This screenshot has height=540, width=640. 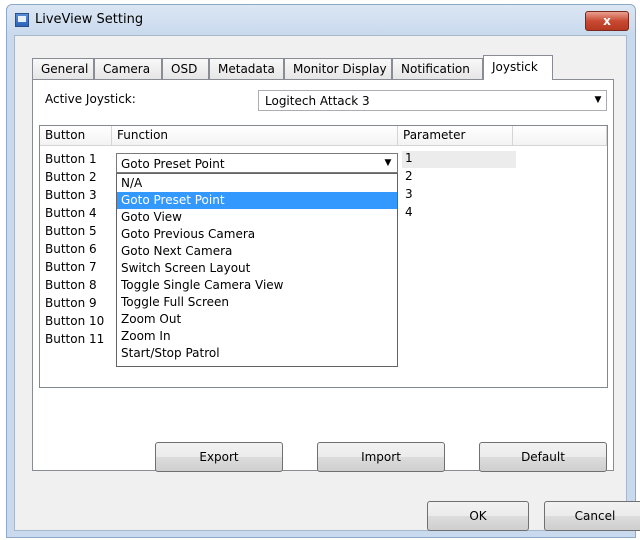 I want to click on tab-notification: Notification, so click(x=437, y=68).